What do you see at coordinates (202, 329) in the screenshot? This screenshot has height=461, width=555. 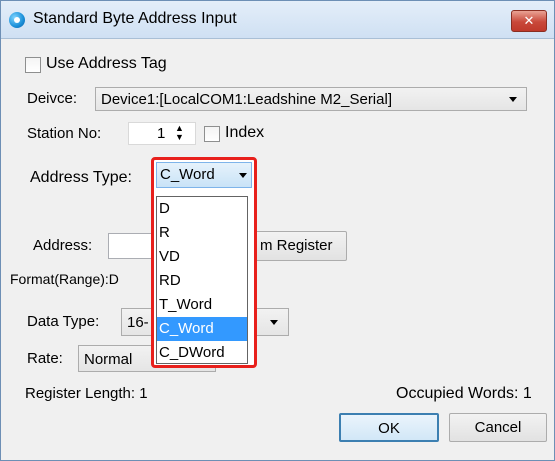 I see `address-type-option: C_Word` at bounding box center [202, 329].